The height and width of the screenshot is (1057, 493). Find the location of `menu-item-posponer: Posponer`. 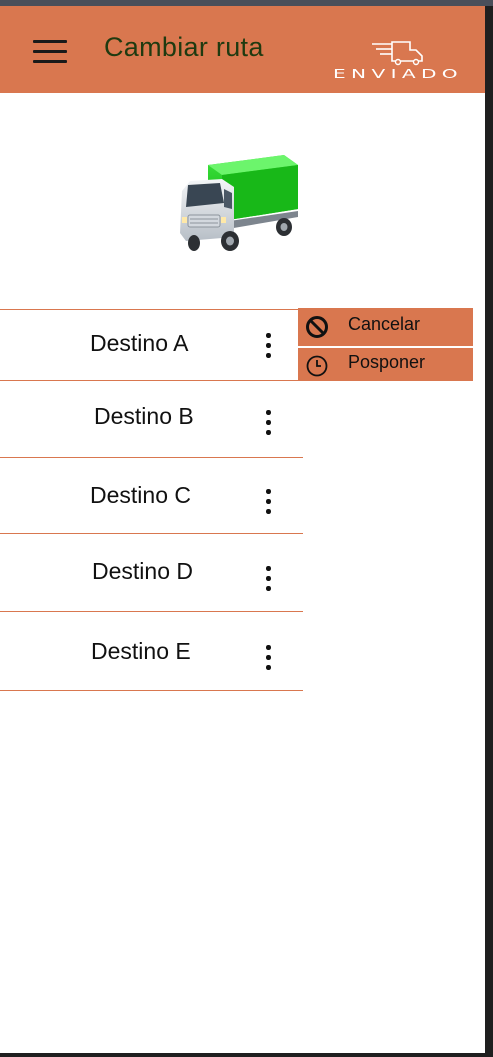

menu-item-posponer: Posponer is located at coordinates (385, 364).